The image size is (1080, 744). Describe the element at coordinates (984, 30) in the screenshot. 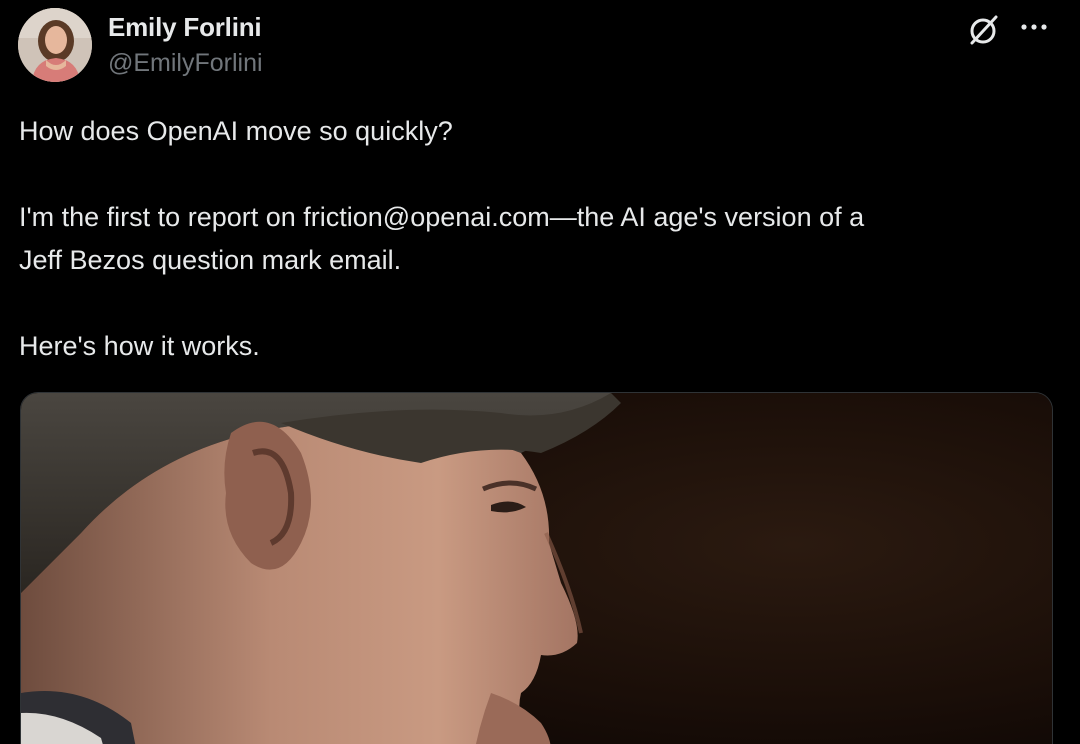

I see `grok-icon` at that location.